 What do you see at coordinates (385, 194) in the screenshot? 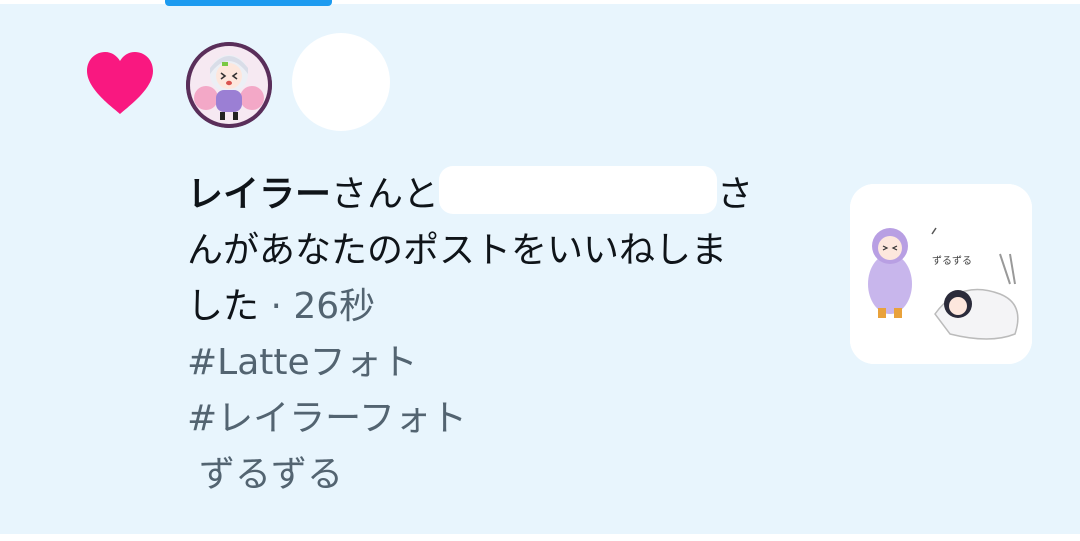
I see `text-san-to: さんと` at bounding box center [385, 194].